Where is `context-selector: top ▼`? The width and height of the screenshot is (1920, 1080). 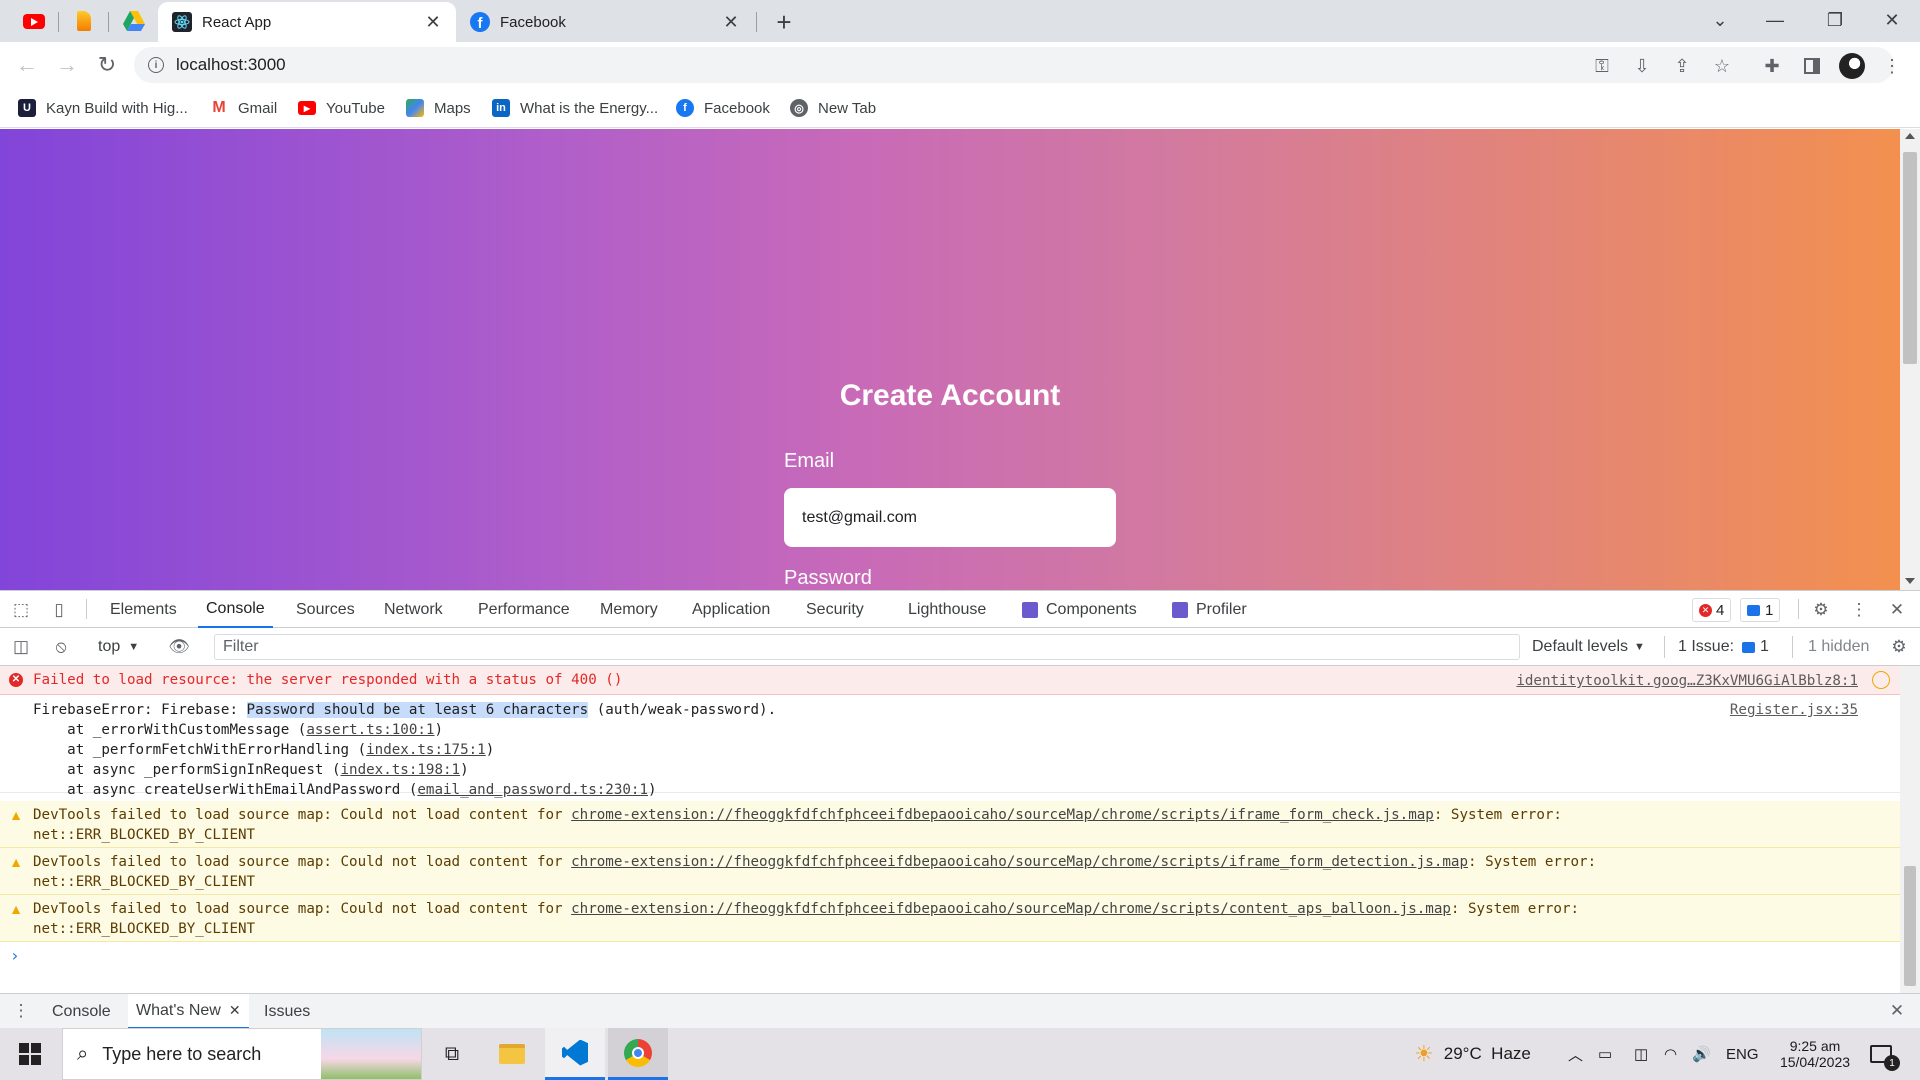 context-selector: top ▼ is located at coordinates (118, 647).